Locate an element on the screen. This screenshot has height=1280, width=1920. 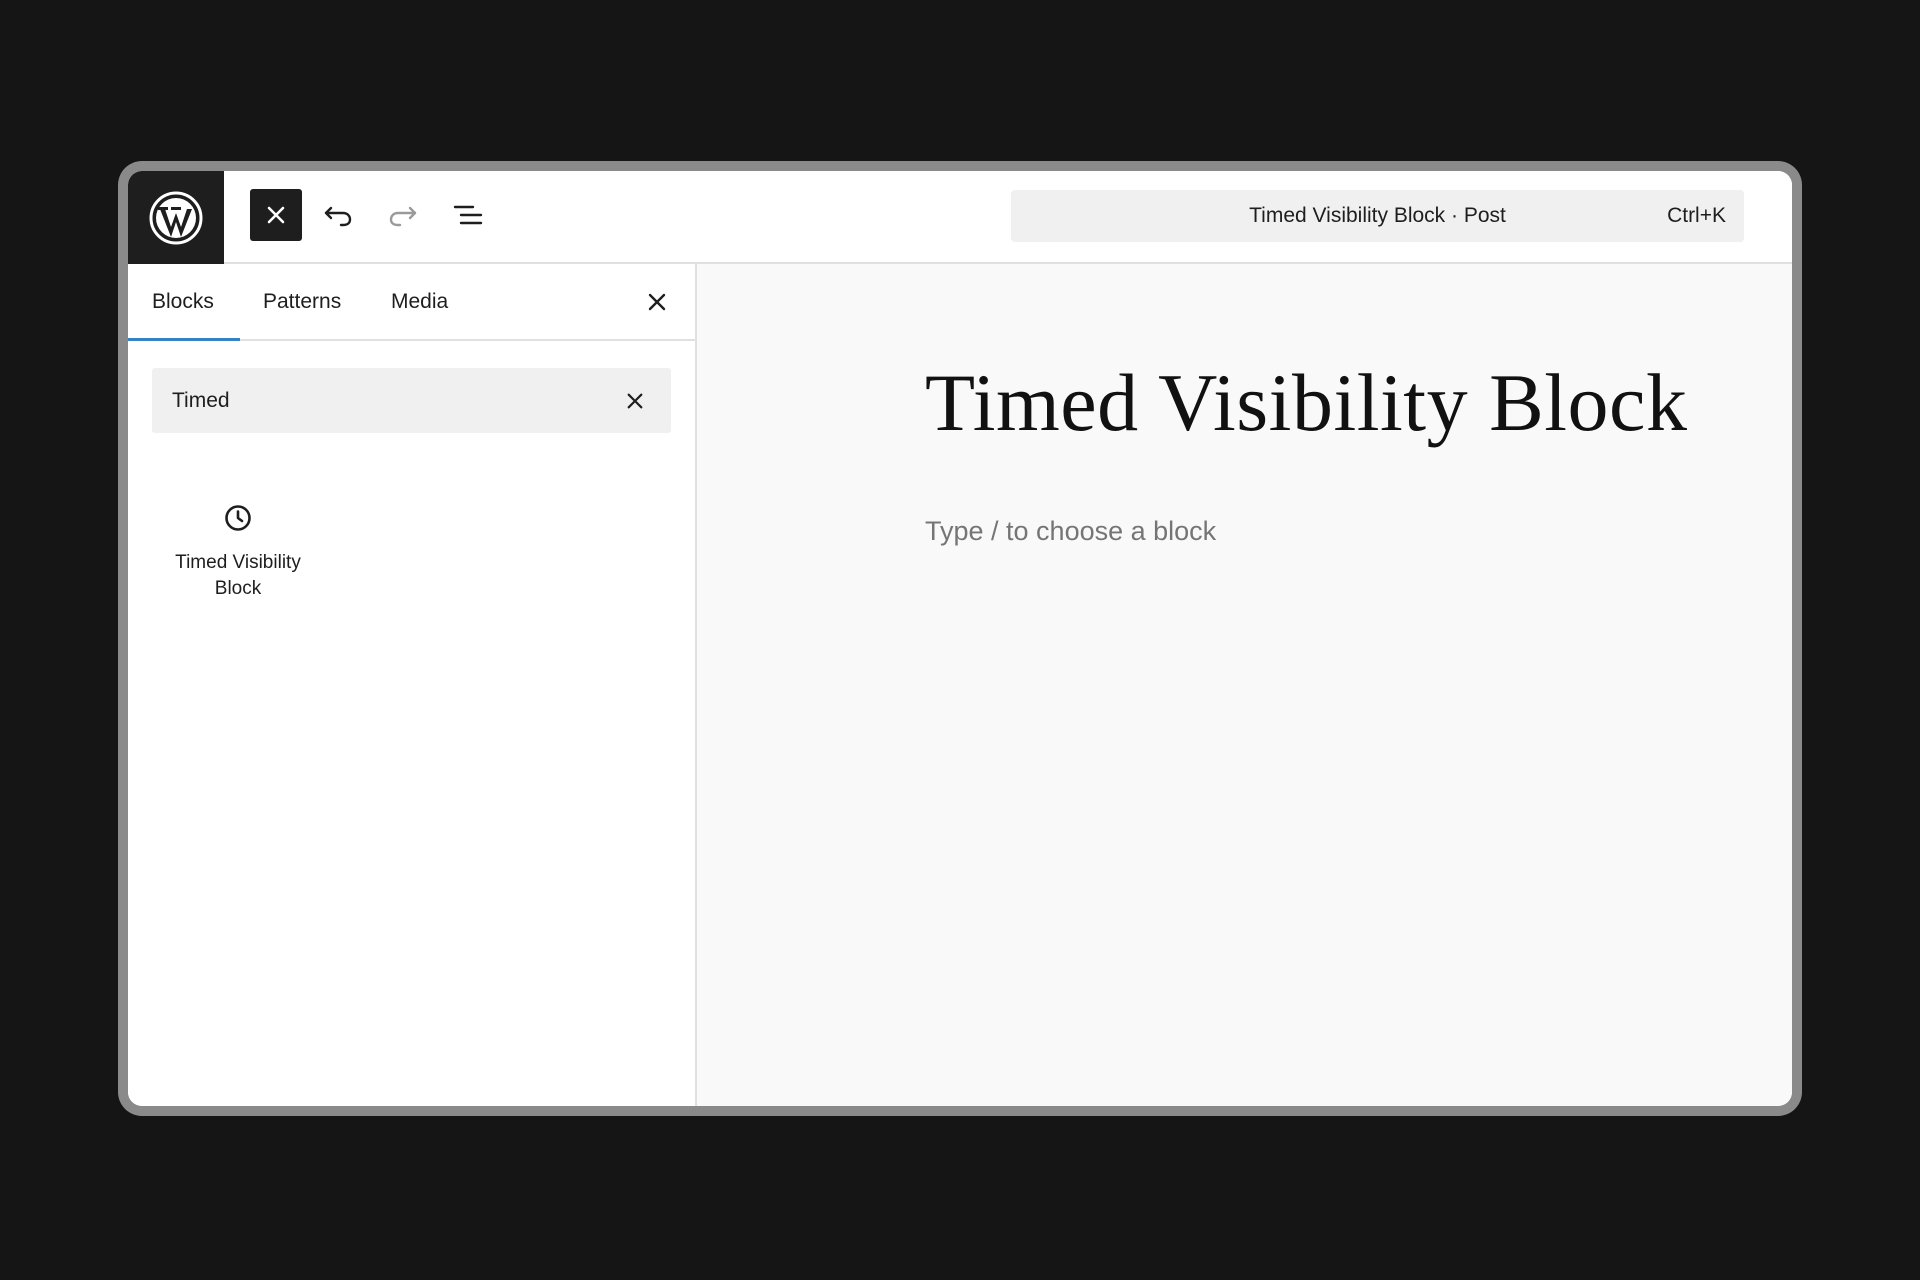
document-title: Timed Visibility Block · Post is located at coordinates (1377, 215).